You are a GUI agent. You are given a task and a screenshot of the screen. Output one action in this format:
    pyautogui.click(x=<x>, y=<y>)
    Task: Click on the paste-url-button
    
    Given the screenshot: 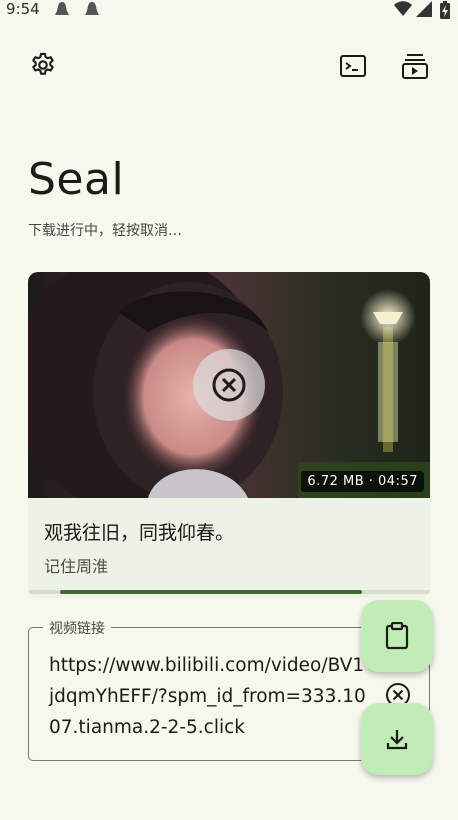 What is the action you would take?
    pyautogui.click(x=397, y=636)
    